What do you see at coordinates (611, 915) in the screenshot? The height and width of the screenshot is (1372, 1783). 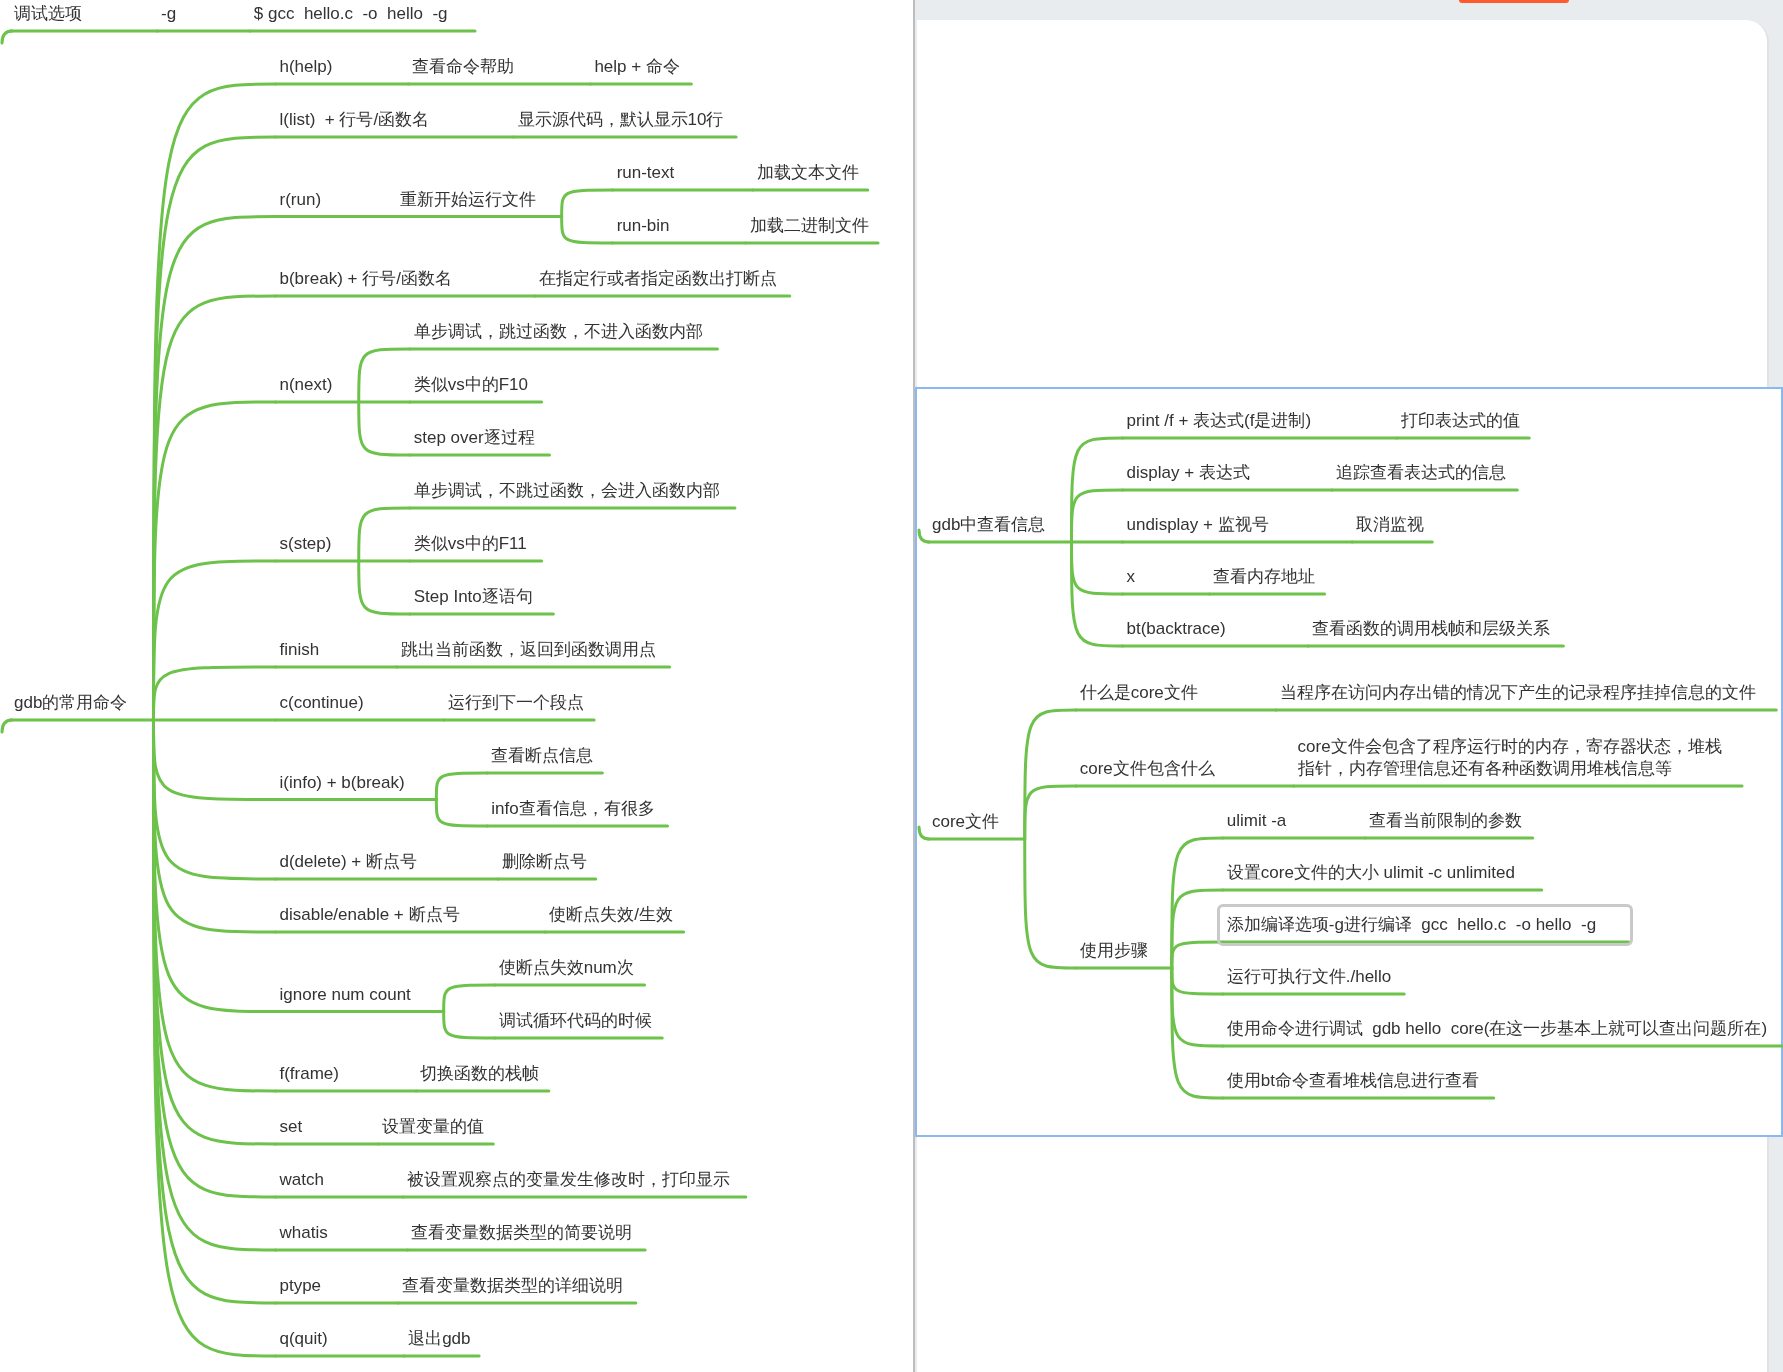 I see `node-label: 使断点失效/生效` at bounding box center [611, 915].